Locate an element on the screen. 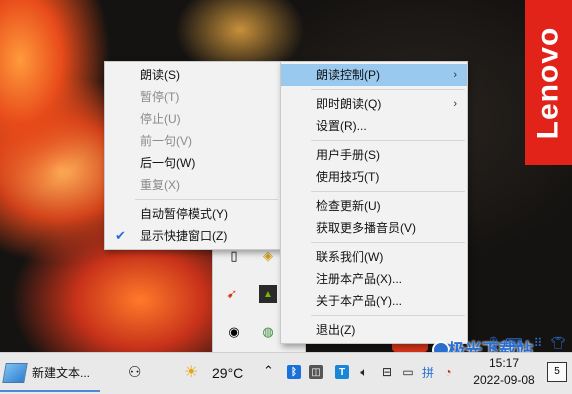 The image size is (572, 394). menu-item-stop: 停止(U) is located at coordinates (192, 119).